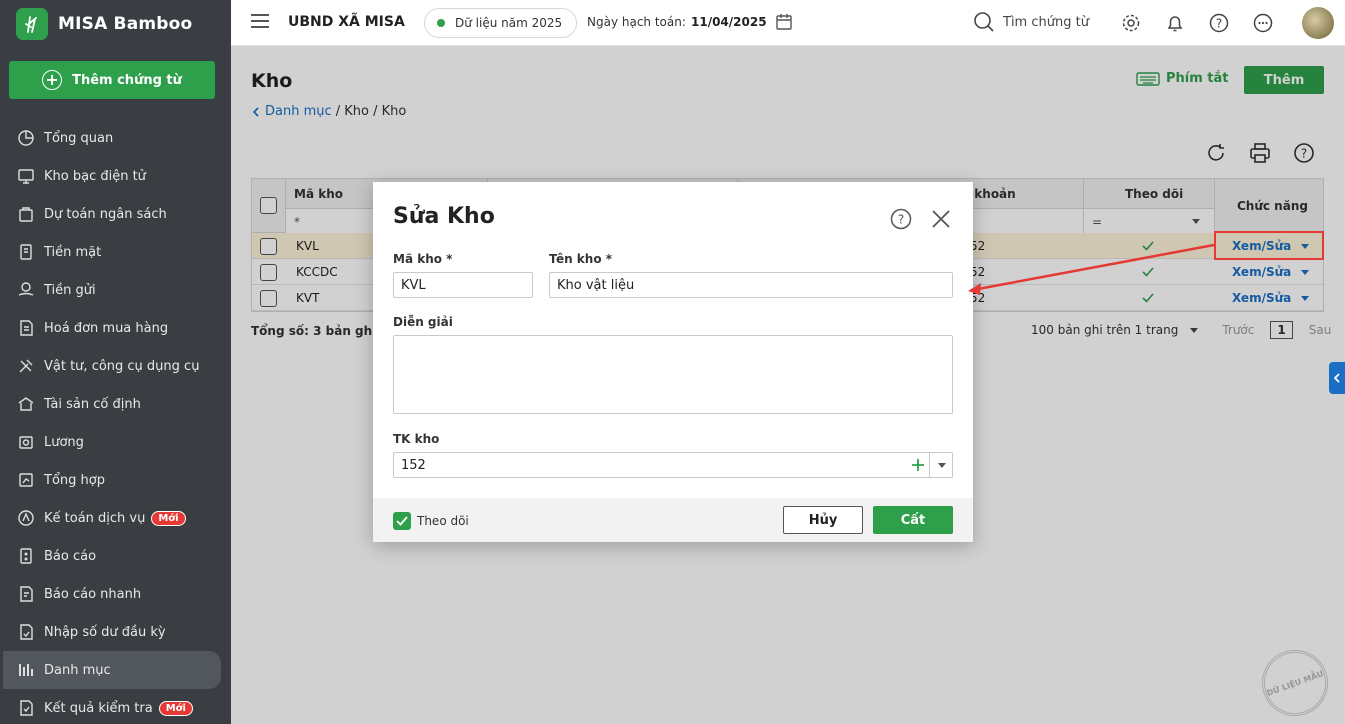 This screenshot has height=724, width=1345. Describe the element at coordinates (443, 521) in the screenshot. I see `track-label: Theo dõi` at that location.